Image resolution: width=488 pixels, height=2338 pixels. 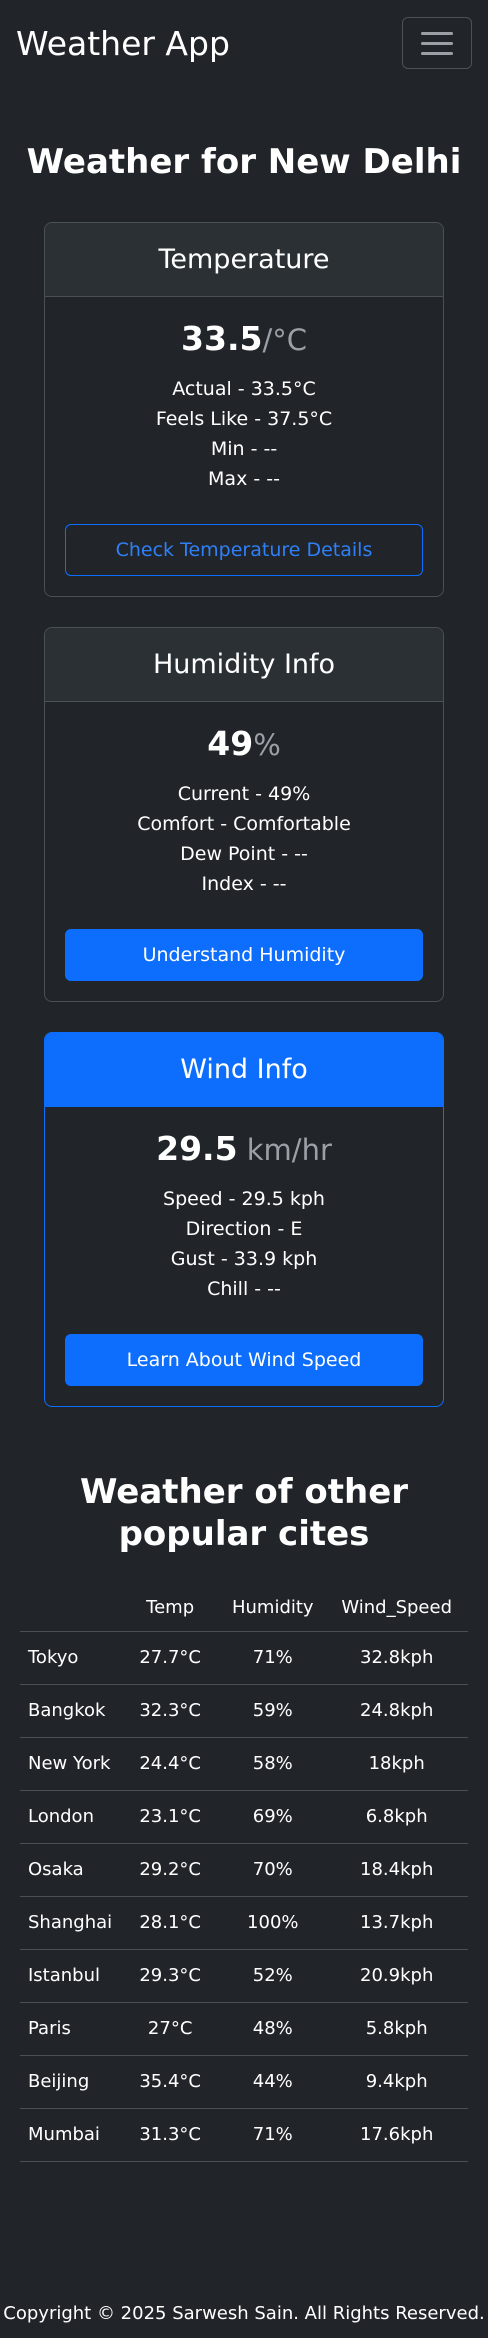 I want to click on wind-unit: km/hr, so click(x=284, y=1150).